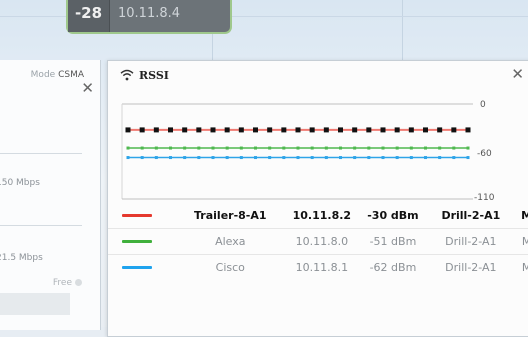  What do you see at coordinates (21, 258) in the screenshot?
I see `rate-value-2: 21.5 Mbps` at bounding box center [21, 258].